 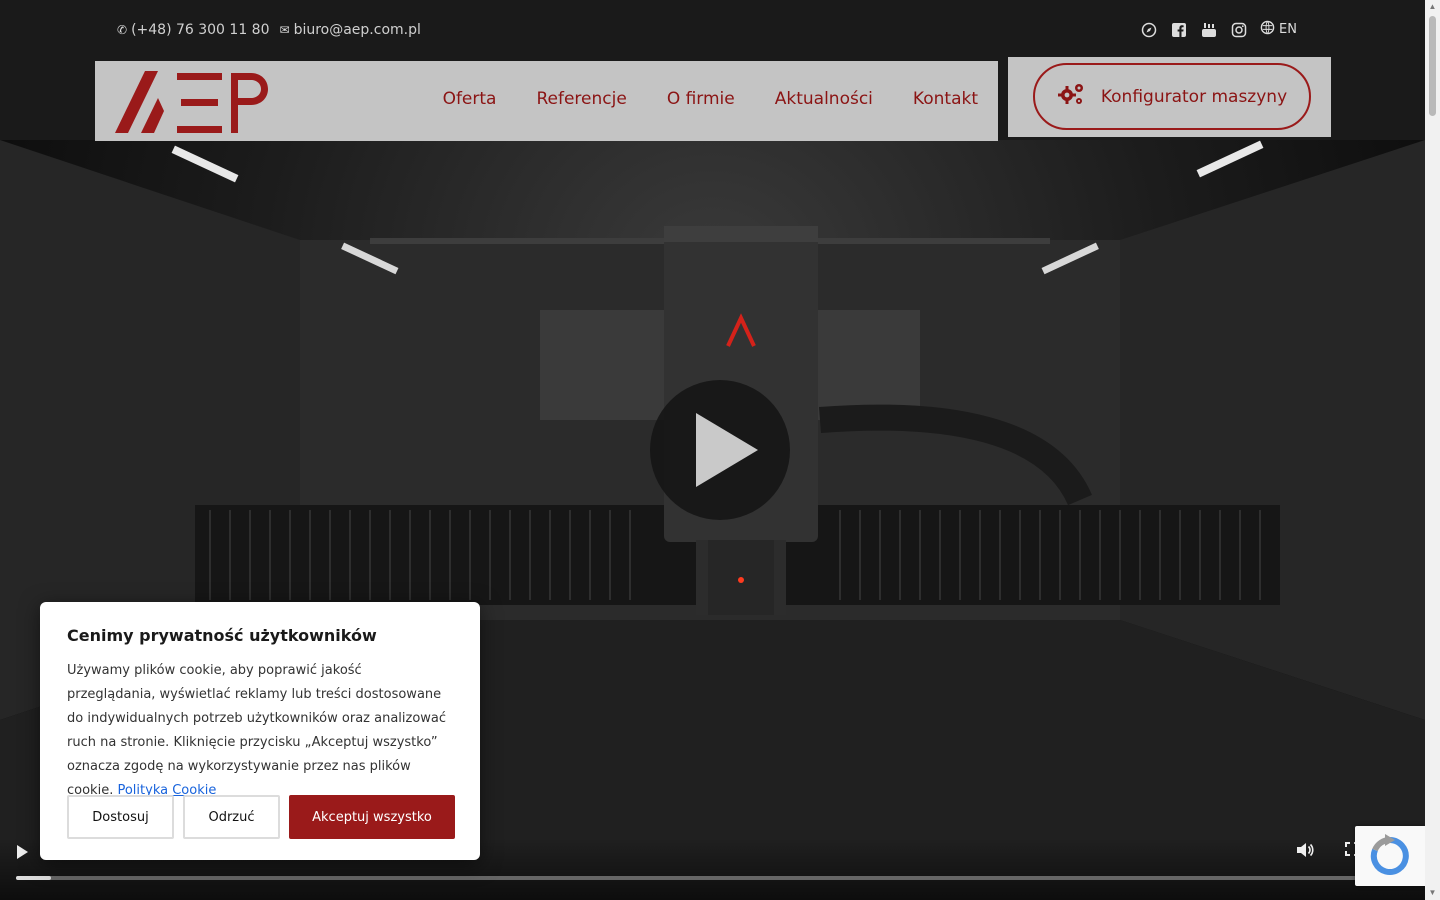 I want to click on nav-item-oferta: Oferta, so click(x=470, y=99).